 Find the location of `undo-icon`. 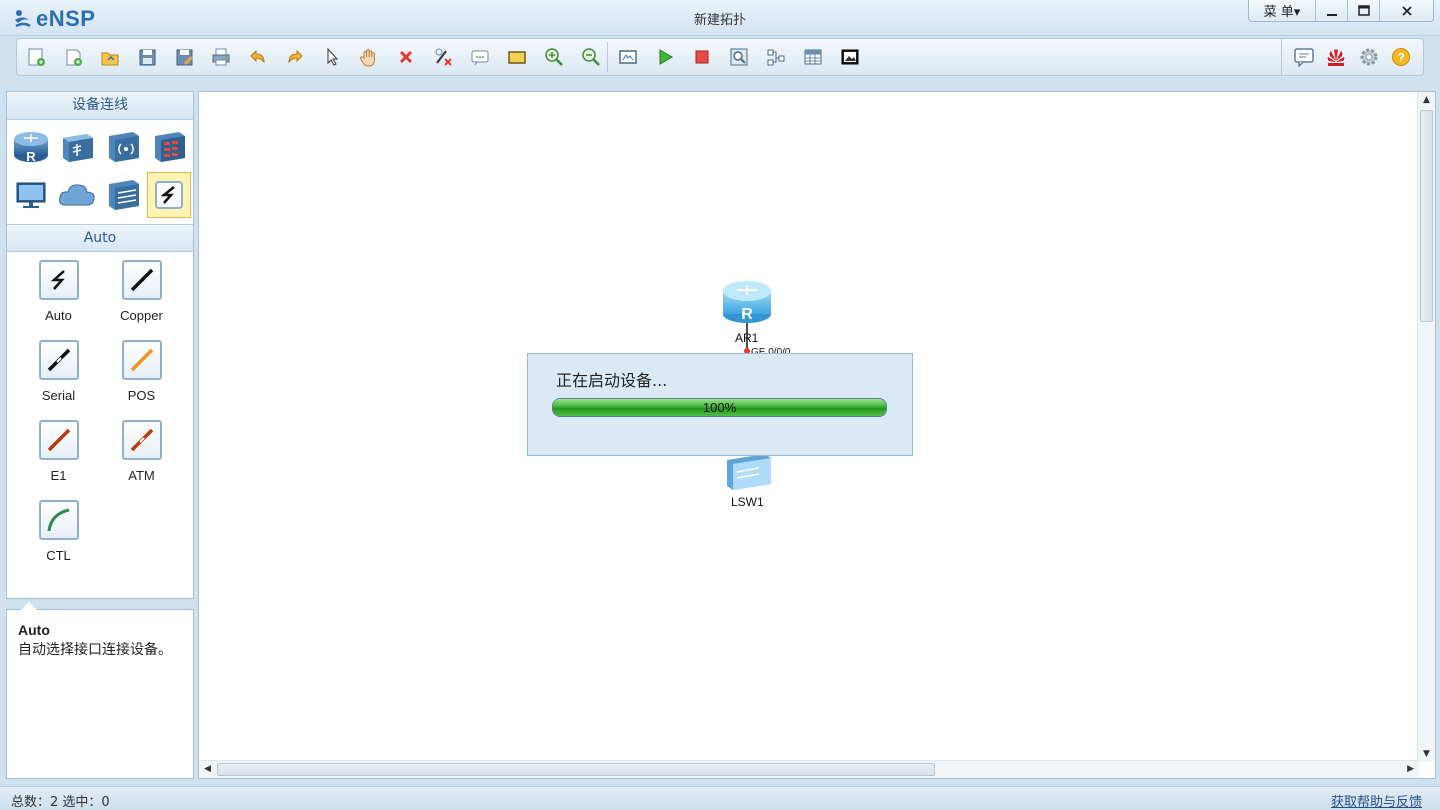

undo-icon is located at coordinates (257, 56).